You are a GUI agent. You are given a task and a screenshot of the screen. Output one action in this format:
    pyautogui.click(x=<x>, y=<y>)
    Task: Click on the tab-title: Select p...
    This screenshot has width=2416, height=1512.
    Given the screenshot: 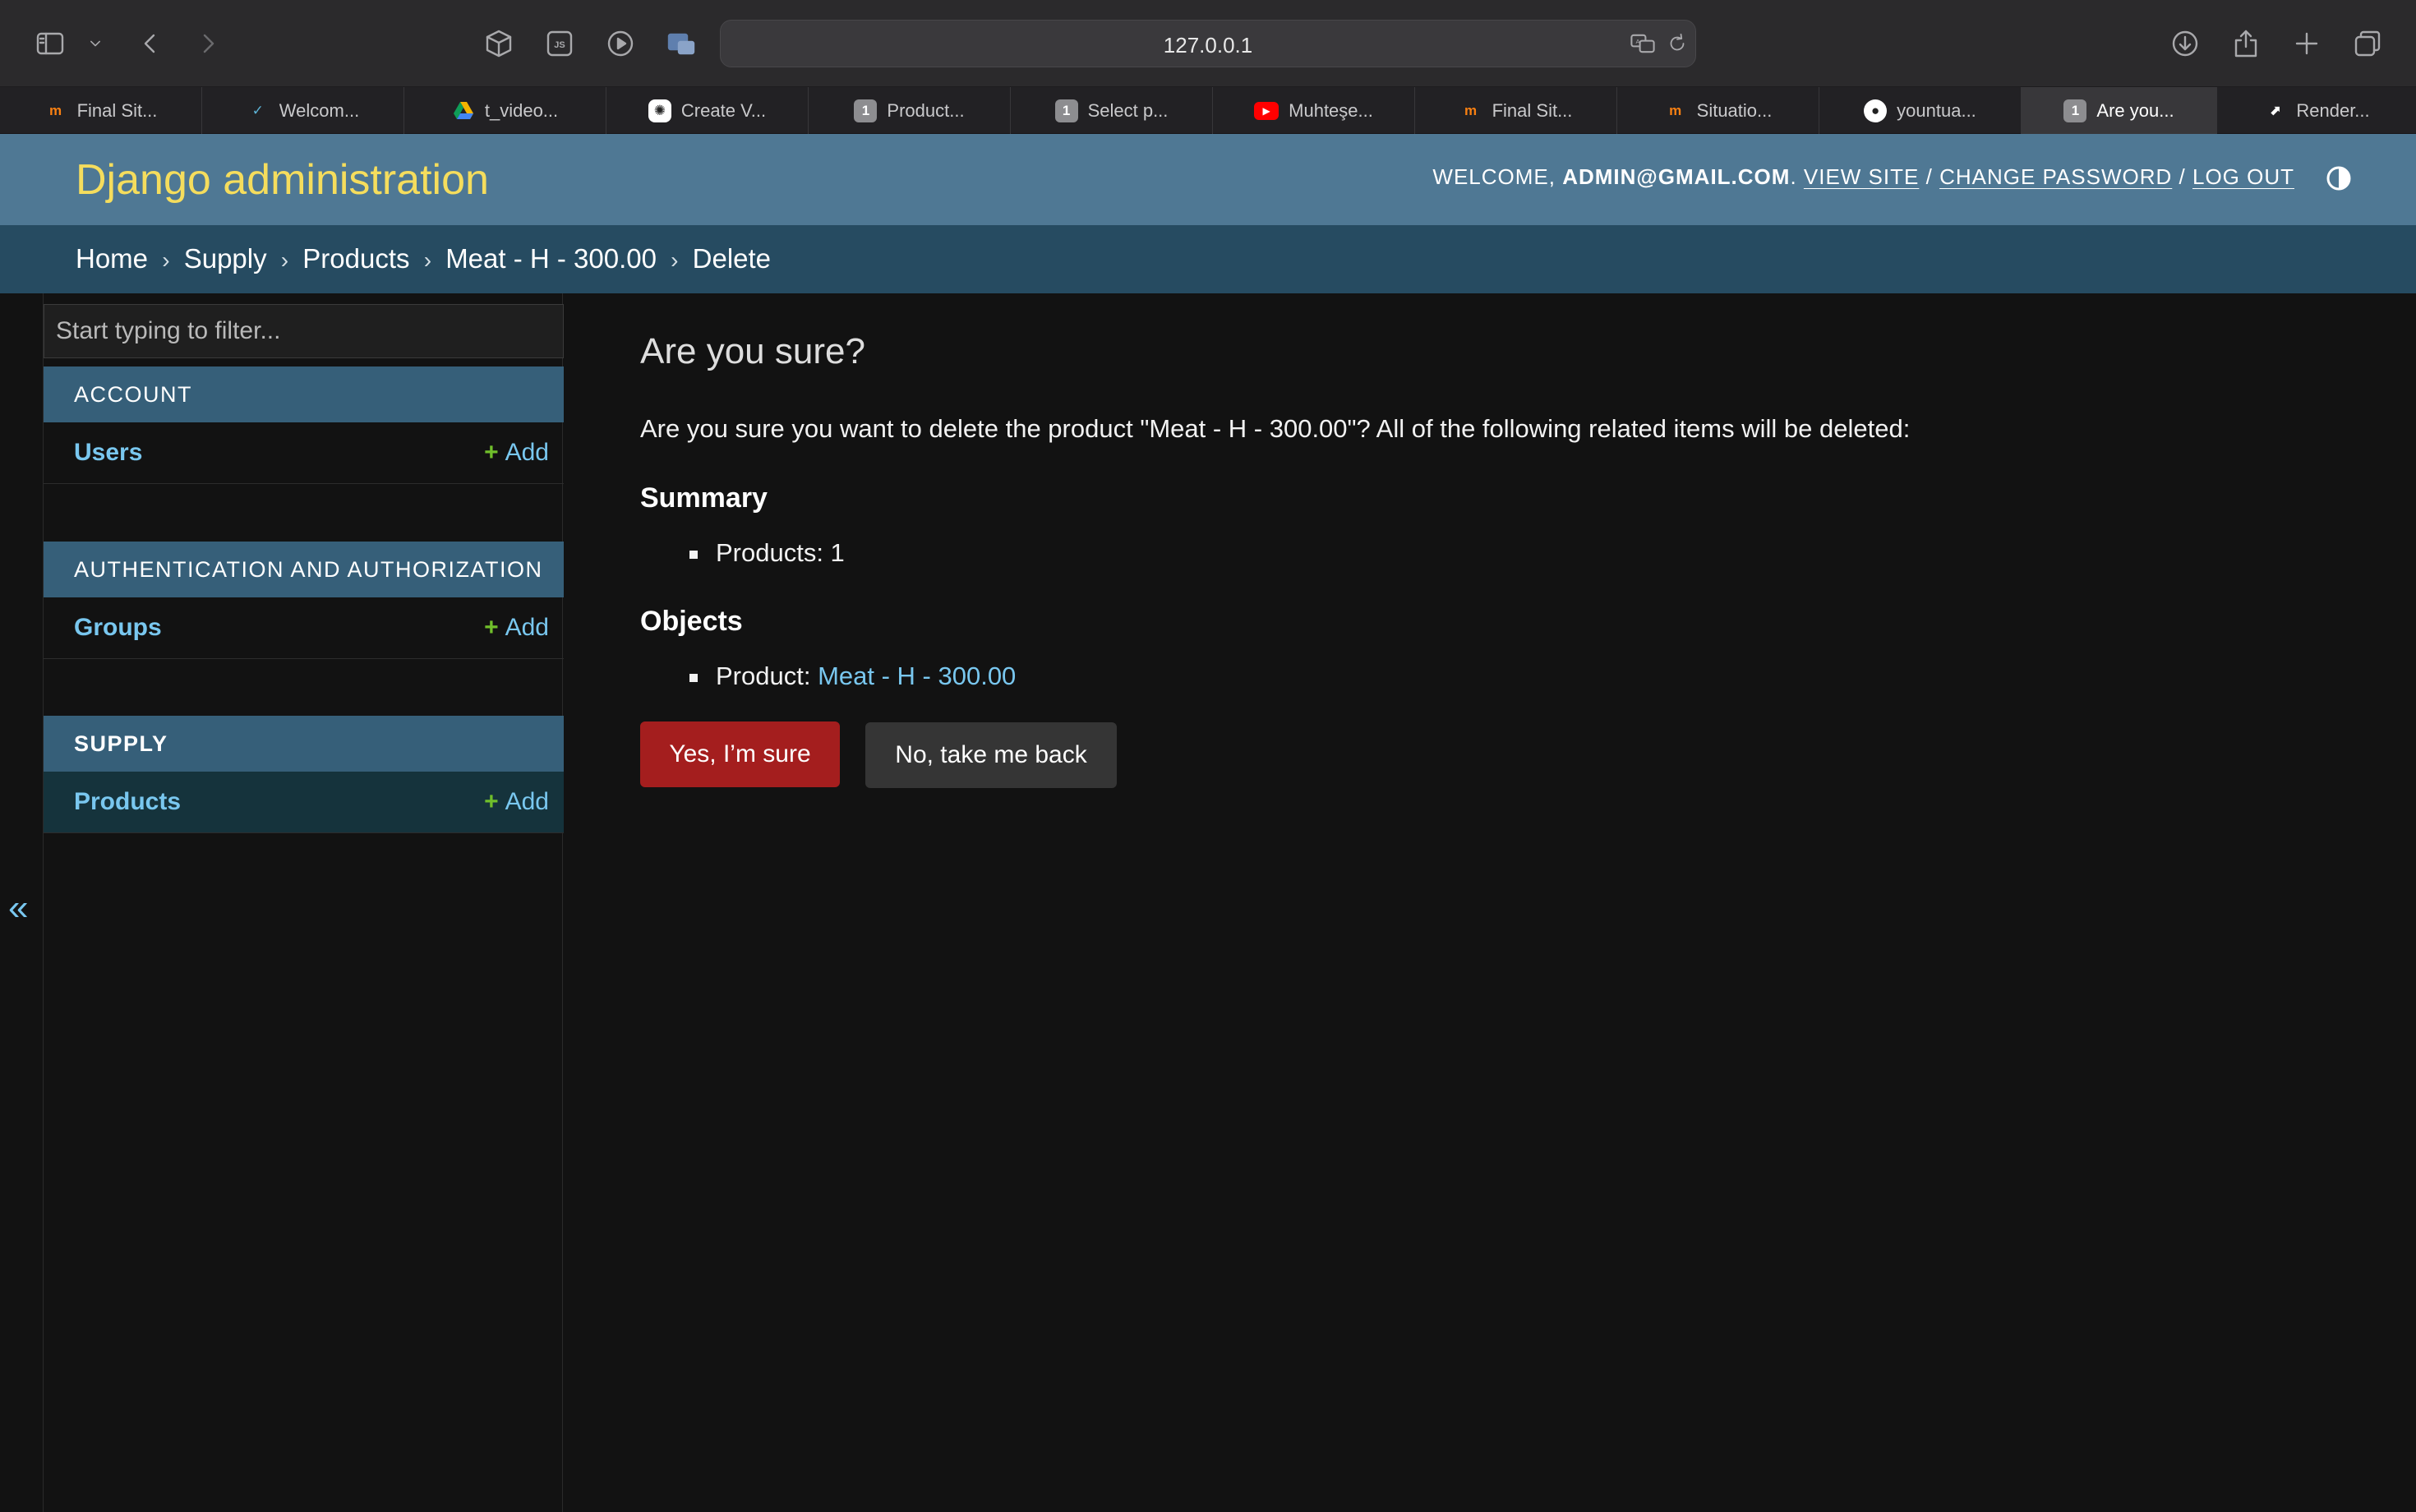 What is the action you would take?
    pyautogui.click(x=1128, y=110)
    